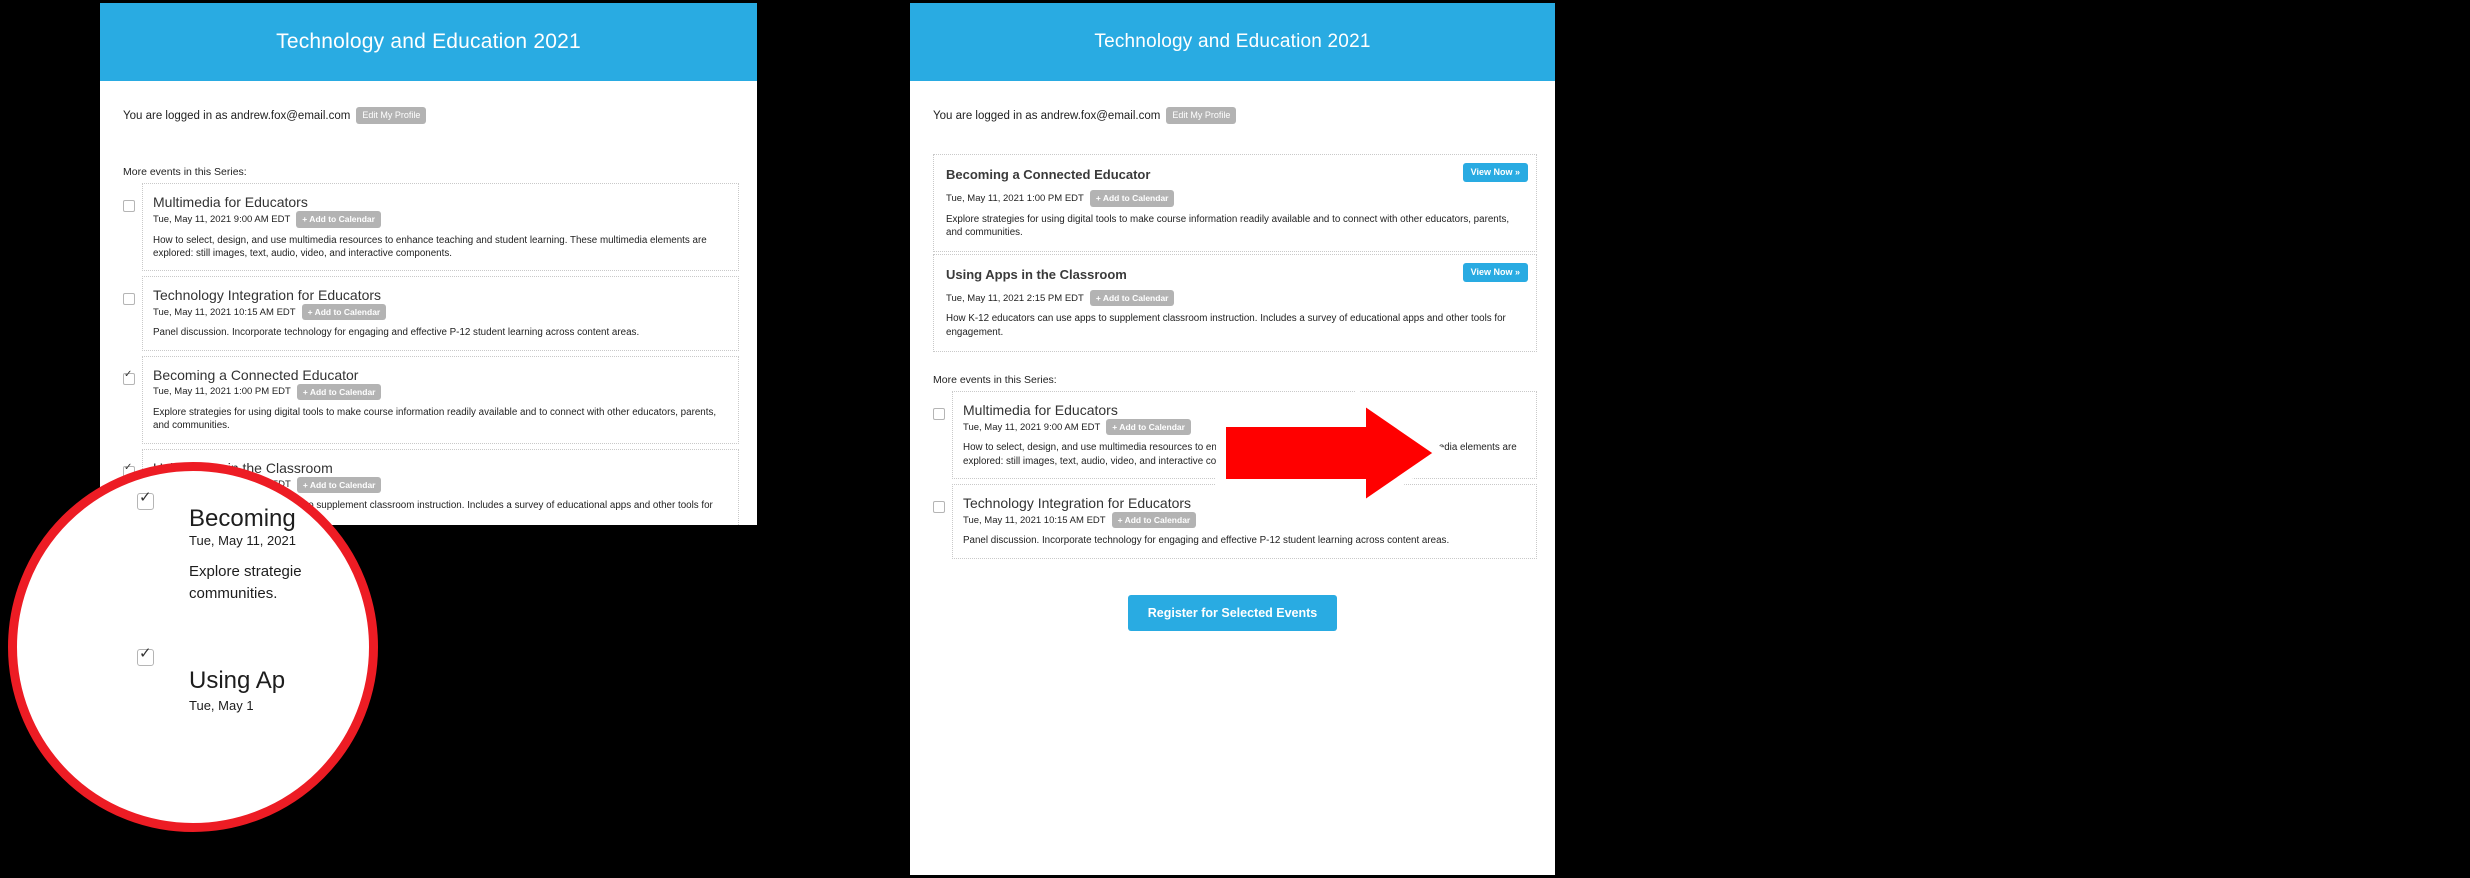  What do you see at coordinates (1036, 274) in the screenshot?
I see `event-title: Using Apps in the Classroom` at bounding box center [1036, 274].